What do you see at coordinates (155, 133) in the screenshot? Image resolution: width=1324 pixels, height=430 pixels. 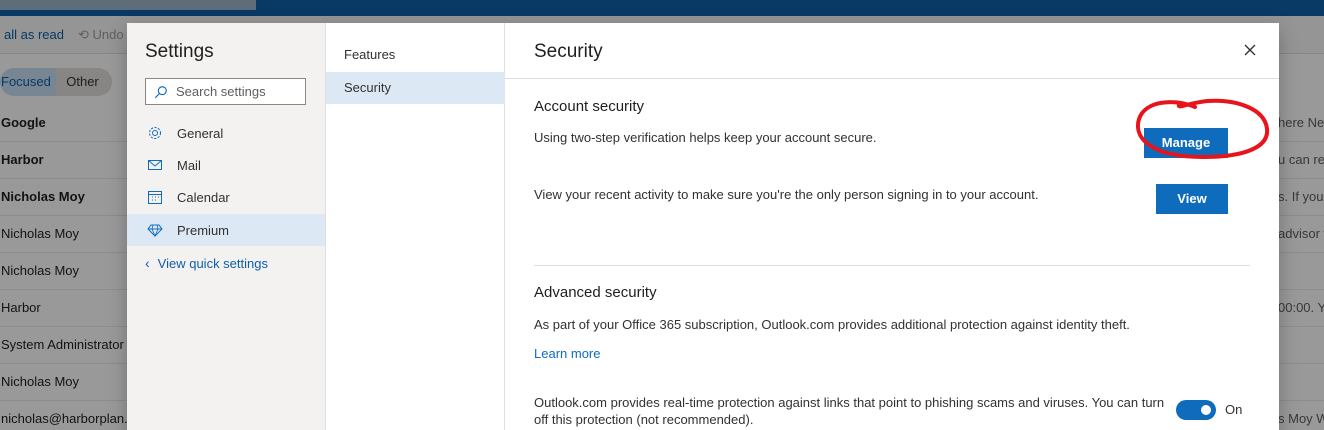 I see `gear-icon` at bounding box center [155, 133].